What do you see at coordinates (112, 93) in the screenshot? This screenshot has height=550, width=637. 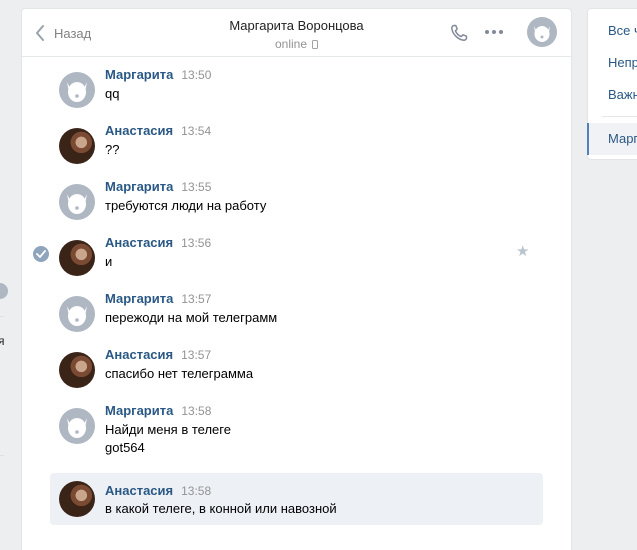 I see `message-text: qq` at bounding box center [112, 93].